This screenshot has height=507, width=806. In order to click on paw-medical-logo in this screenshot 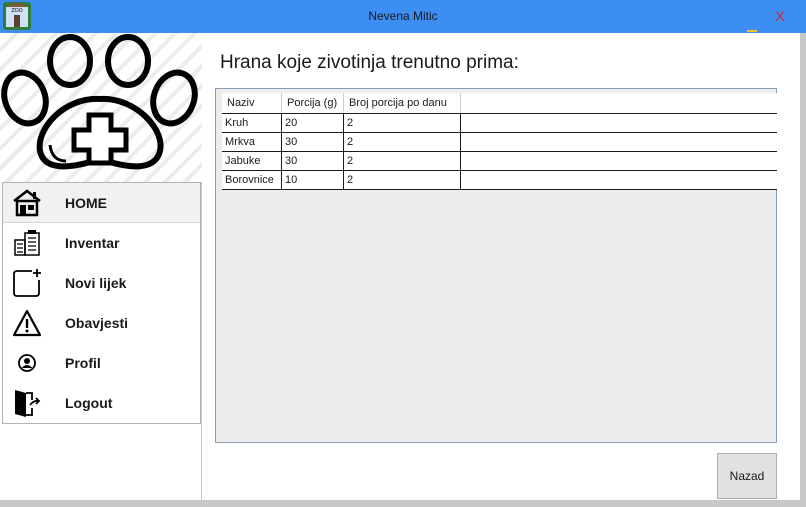, I will do `click(99, 102)`.